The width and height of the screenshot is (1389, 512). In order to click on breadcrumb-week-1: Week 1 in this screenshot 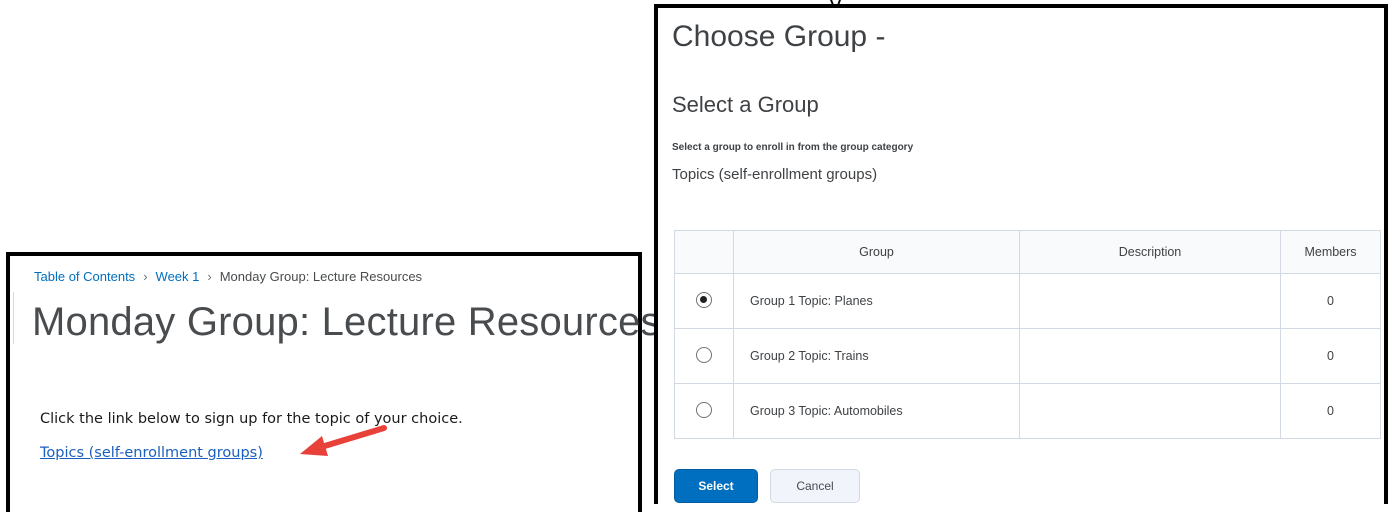, I will do `click(178, 276)`.